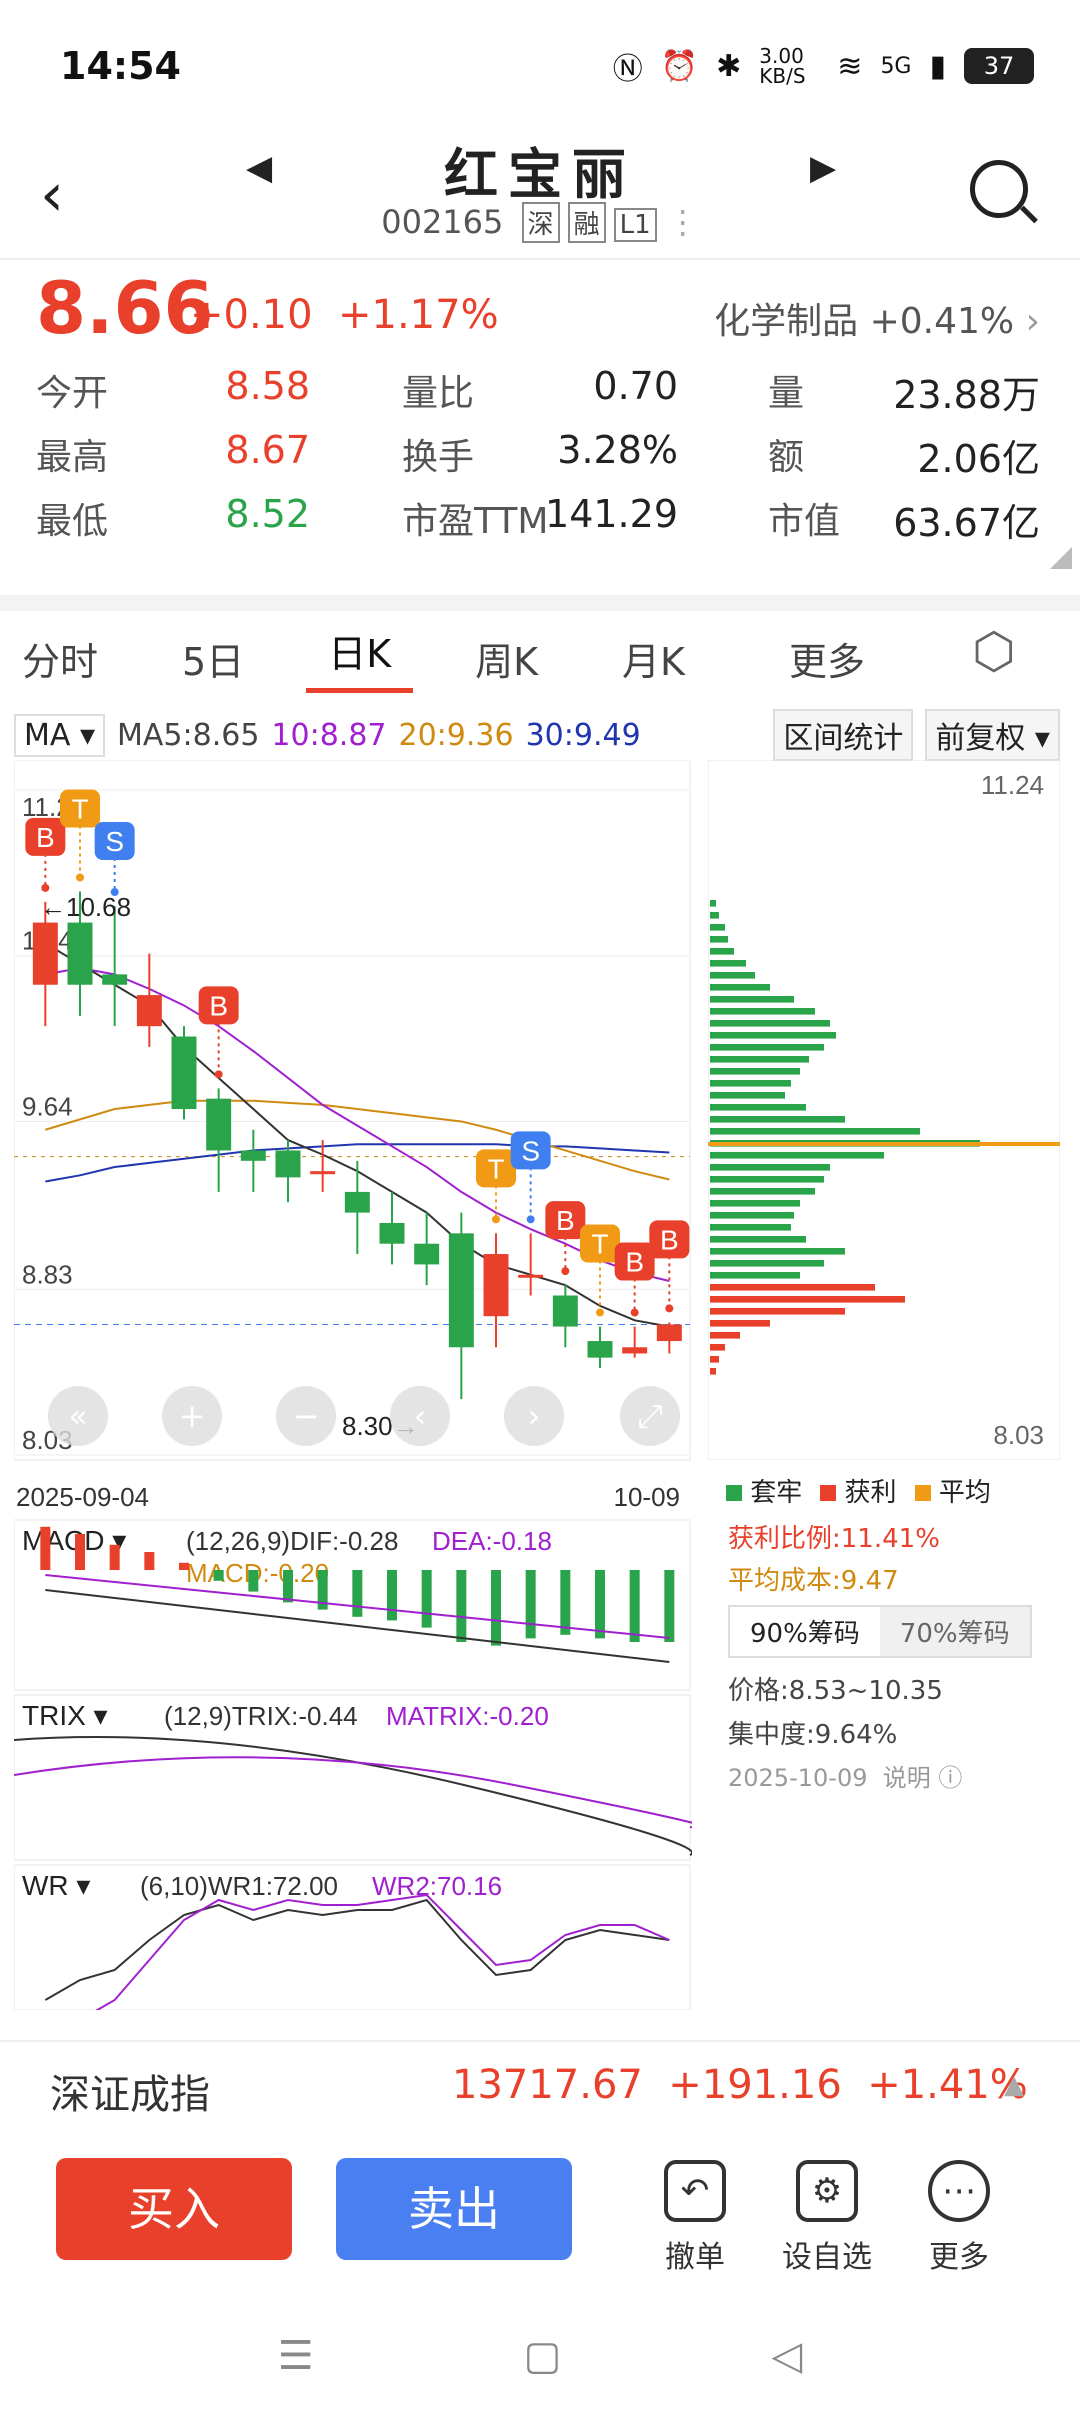  Describe the element at coordinates (827, 658) in the screenshot. I see `tab-5: 更多` at that location.